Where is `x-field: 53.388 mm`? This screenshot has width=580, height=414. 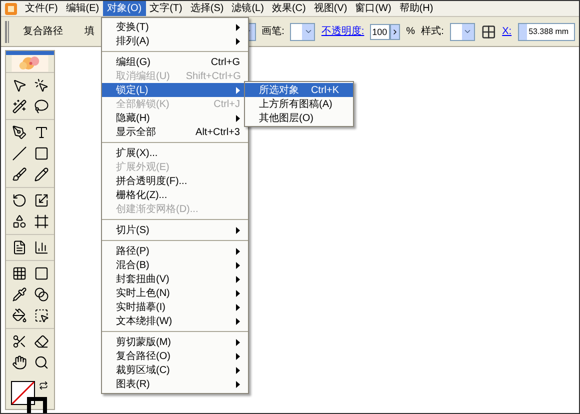 x-field: 53.388 mm is located at coordinates (547, 31).